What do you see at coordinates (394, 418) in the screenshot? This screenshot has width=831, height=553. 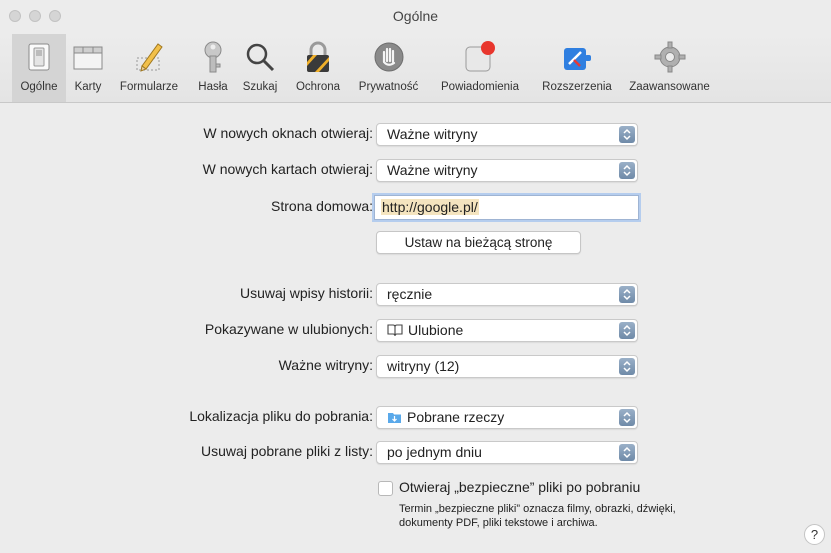 I see `downloads-folder-icon` at bounding box center [394, 418].